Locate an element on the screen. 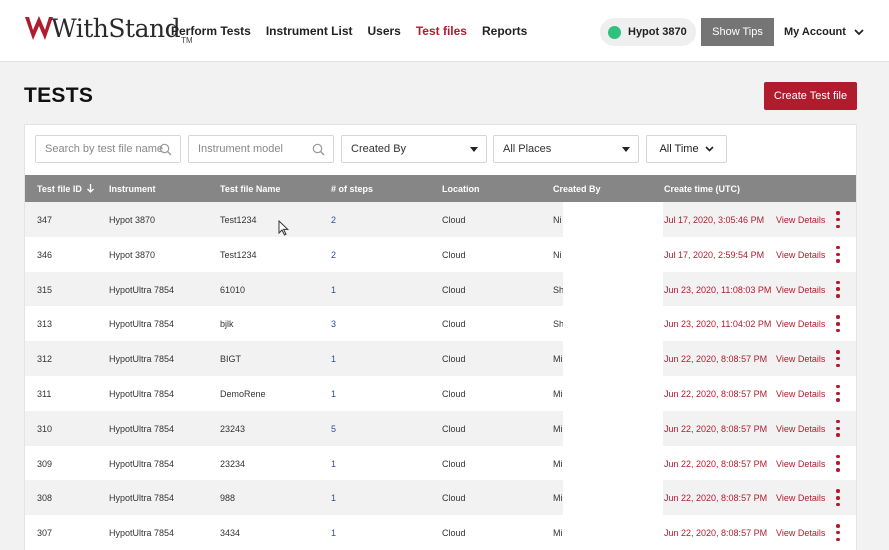  nav-test-files: Test files is located at coordinates (441, 31).